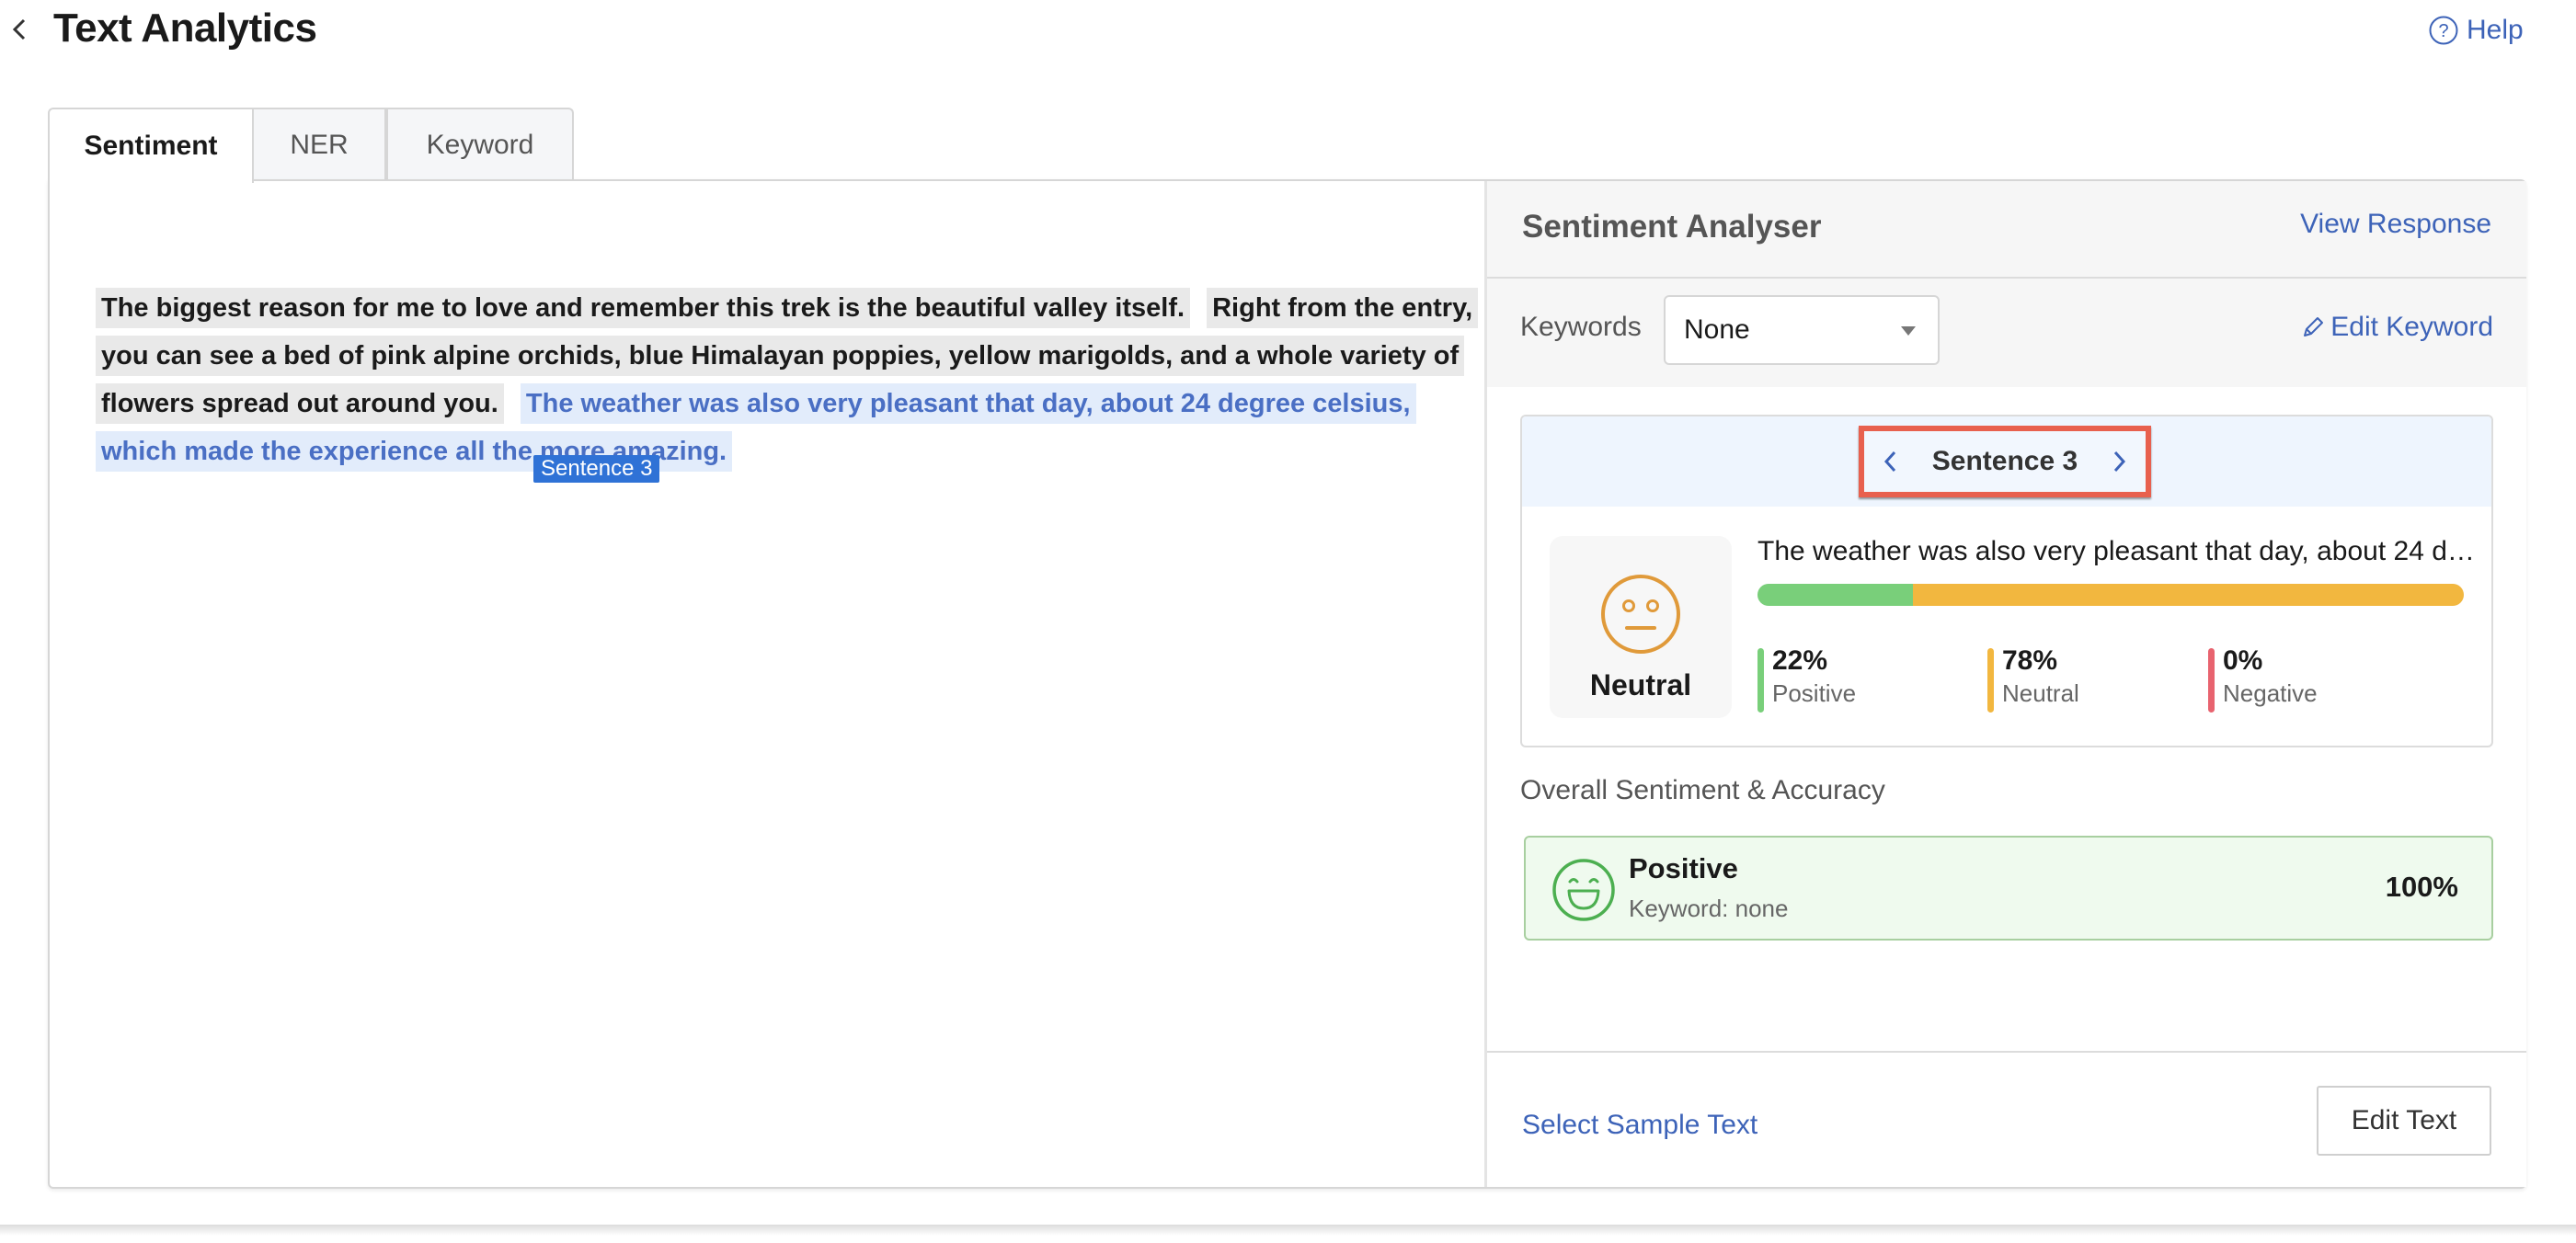 This screenshot has height=1243, width=2576. Describe the element at coordinates (2119, 461) in the screenshot. I see `next-sentence-icon` at that location.